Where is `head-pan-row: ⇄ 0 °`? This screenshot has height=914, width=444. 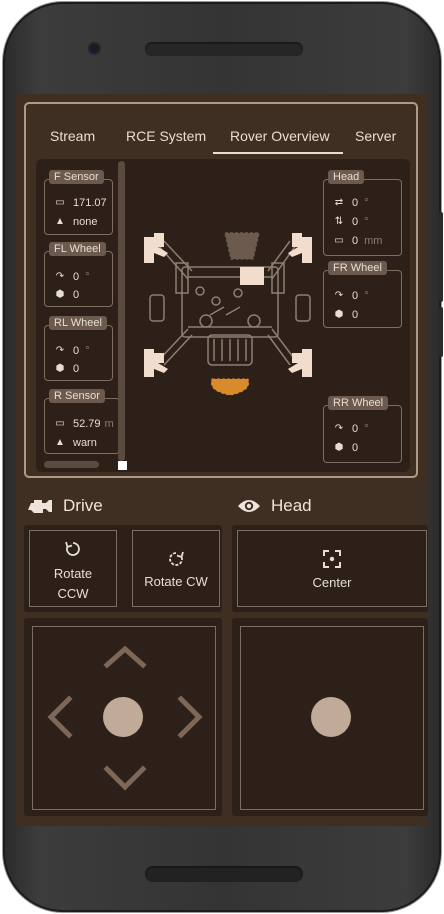 head-pan-row: ⇄ 0 ° is located at coordinates (350, 203).